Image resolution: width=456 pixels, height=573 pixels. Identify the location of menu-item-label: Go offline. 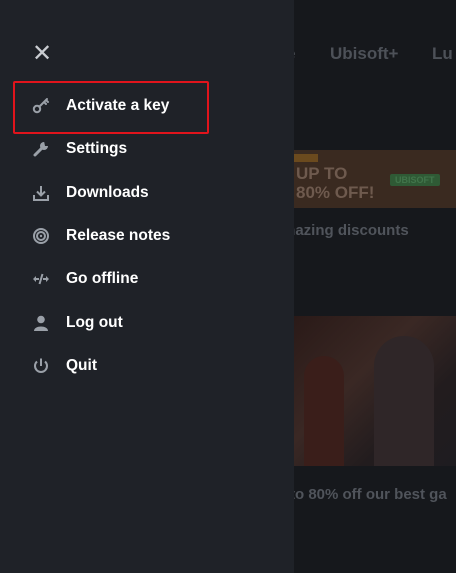
(102, 278).